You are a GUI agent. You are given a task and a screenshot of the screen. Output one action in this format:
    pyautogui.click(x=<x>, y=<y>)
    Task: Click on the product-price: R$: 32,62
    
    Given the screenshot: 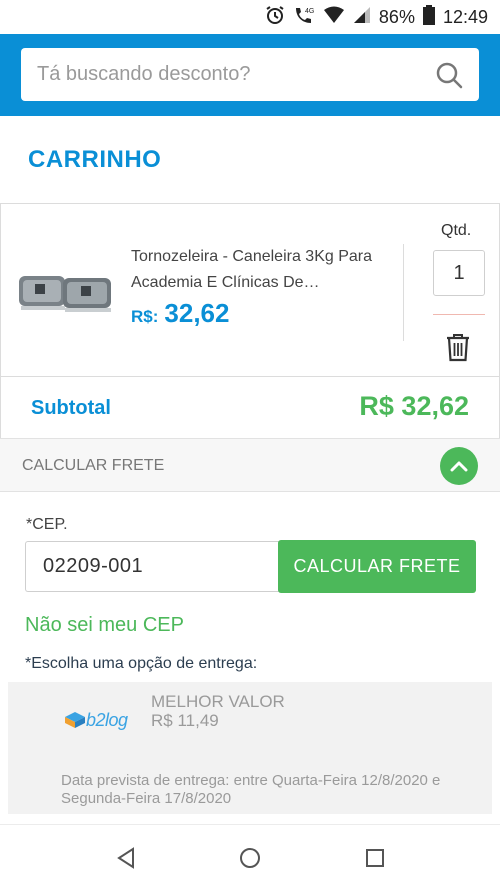 What is the action you would take?
    pyautogui.click(x=180, y=313)
    